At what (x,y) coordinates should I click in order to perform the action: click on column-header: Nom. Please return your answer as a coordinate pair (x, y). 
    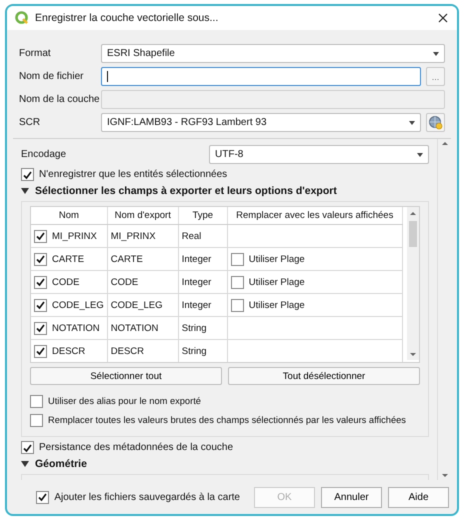
    Looking at the image, I should click on (69, 215).